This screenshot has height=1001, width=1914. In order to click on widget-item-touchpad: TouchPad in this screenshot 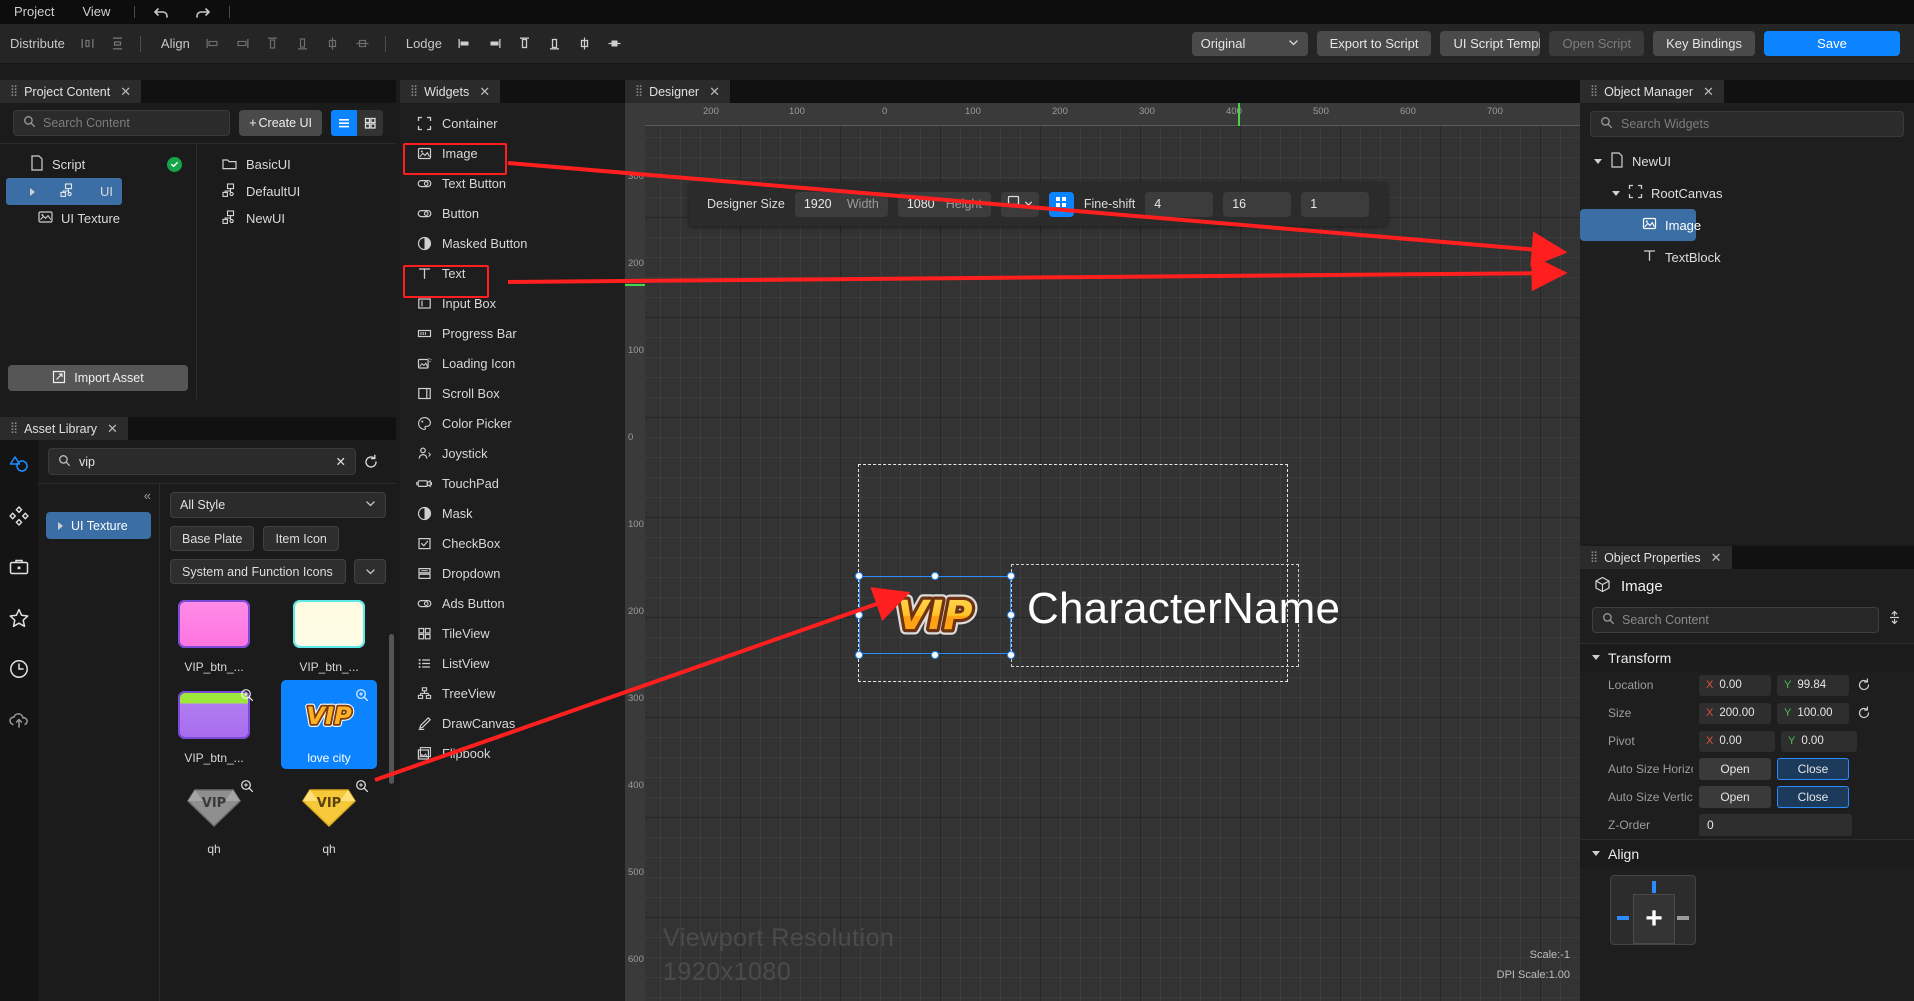, I will do `click(512, 483)`.